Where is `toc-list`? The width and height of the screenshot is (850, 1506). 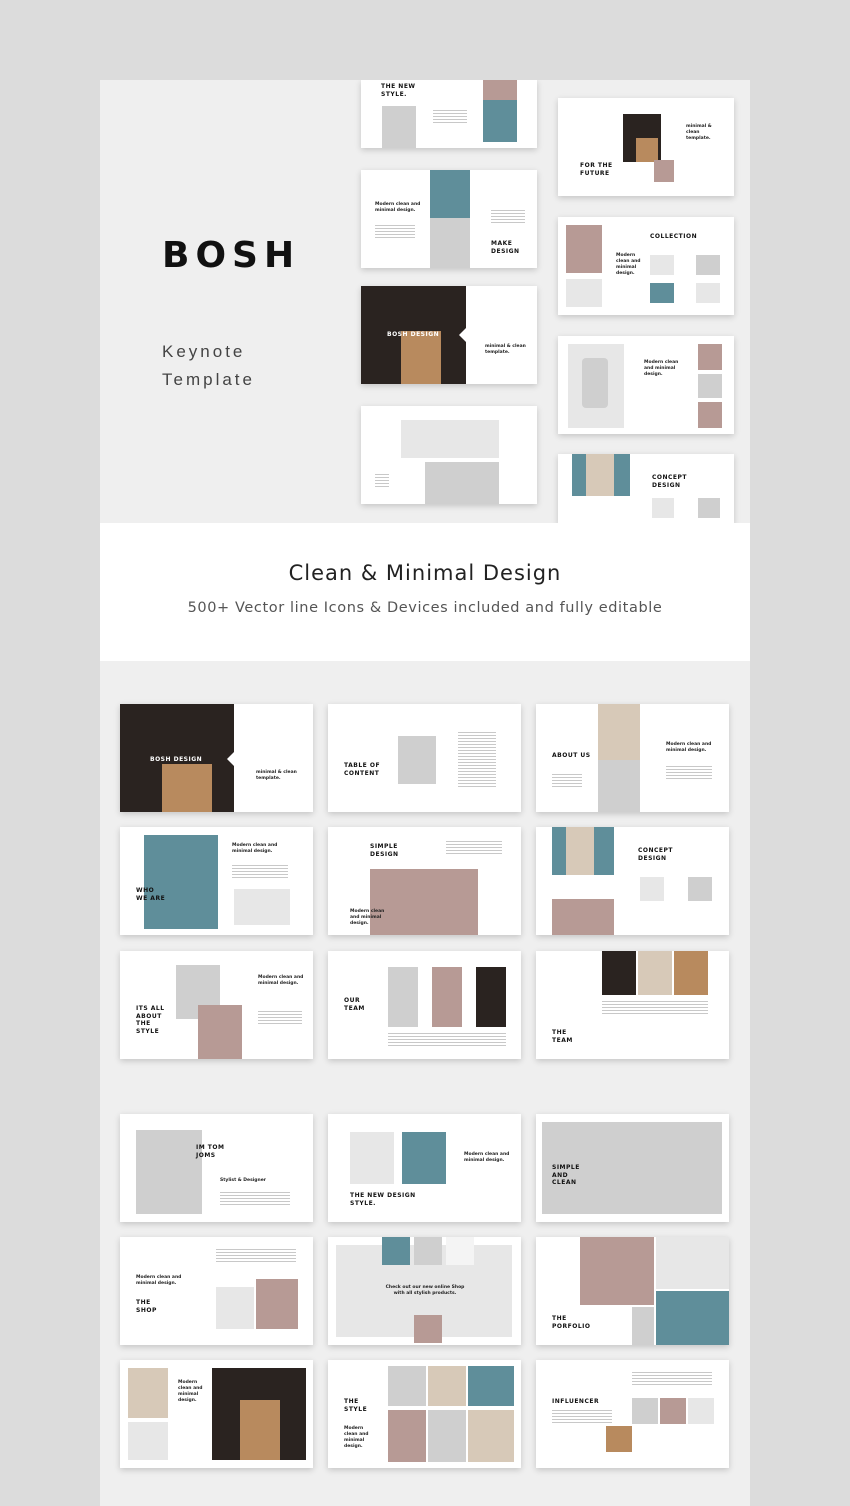
toc-list is located at coordinates (477, 760).